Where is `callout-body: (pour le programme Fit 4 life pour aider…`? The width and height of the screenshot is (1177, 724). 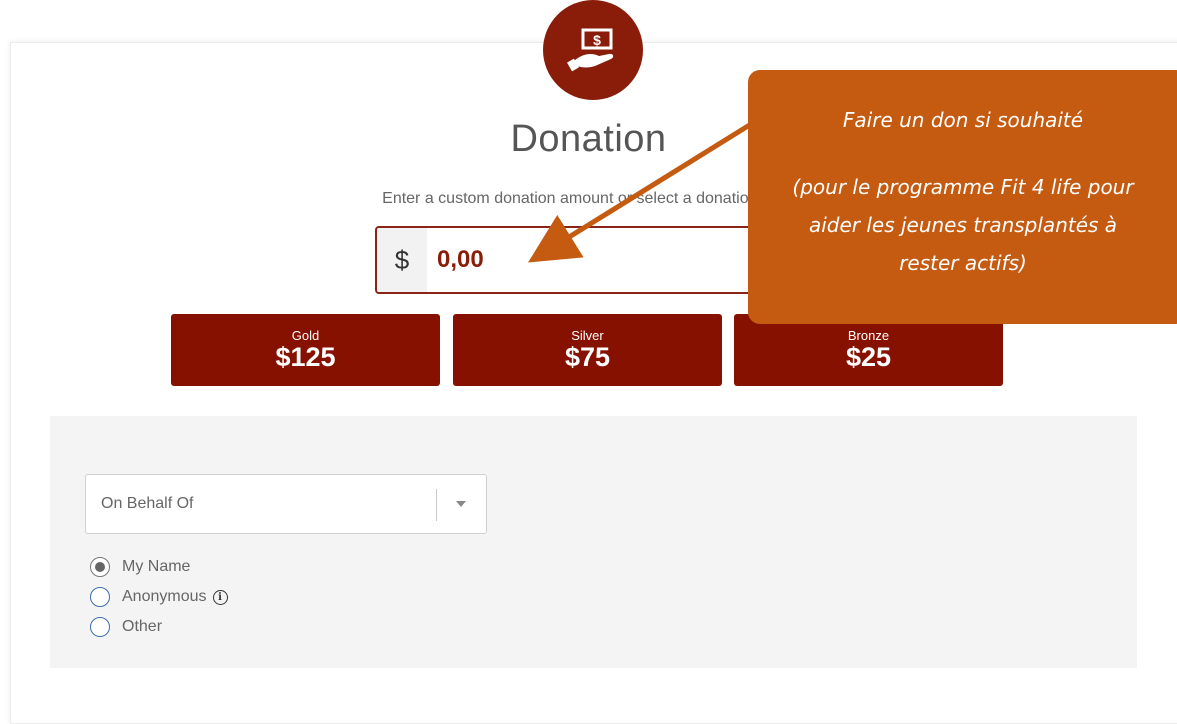
callout-body: (pour le programme Fit 4 life pour aider… is located at coordinates (963, 225).